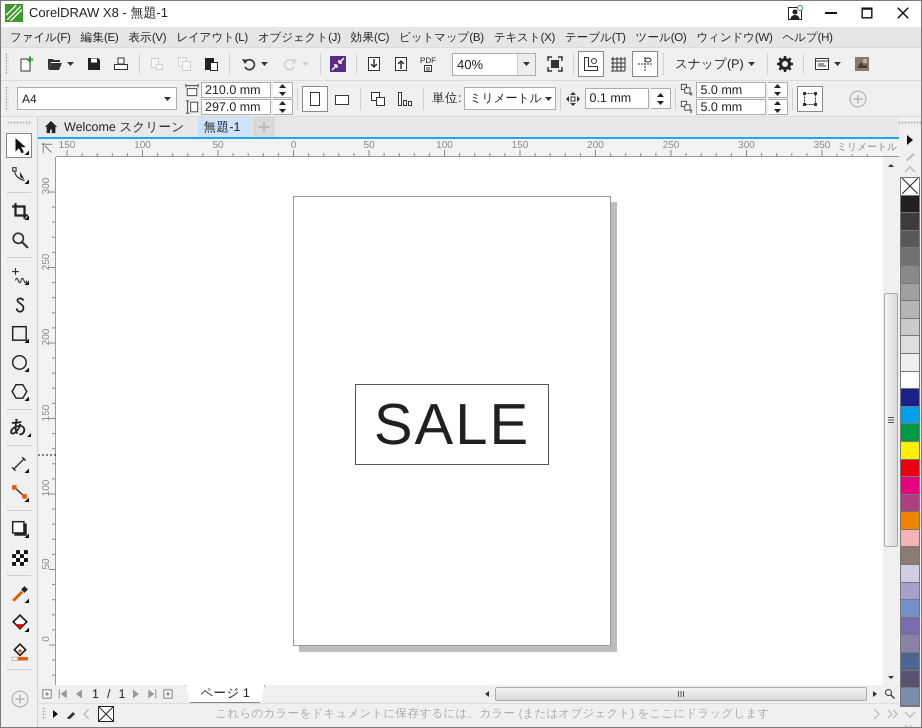 Image resolution: width=922 pixels, height=728 pixels. Describe the element at coordinates (441, 37) in the screenshot. I see `menu-item: ビットマップ(B)` at that location.